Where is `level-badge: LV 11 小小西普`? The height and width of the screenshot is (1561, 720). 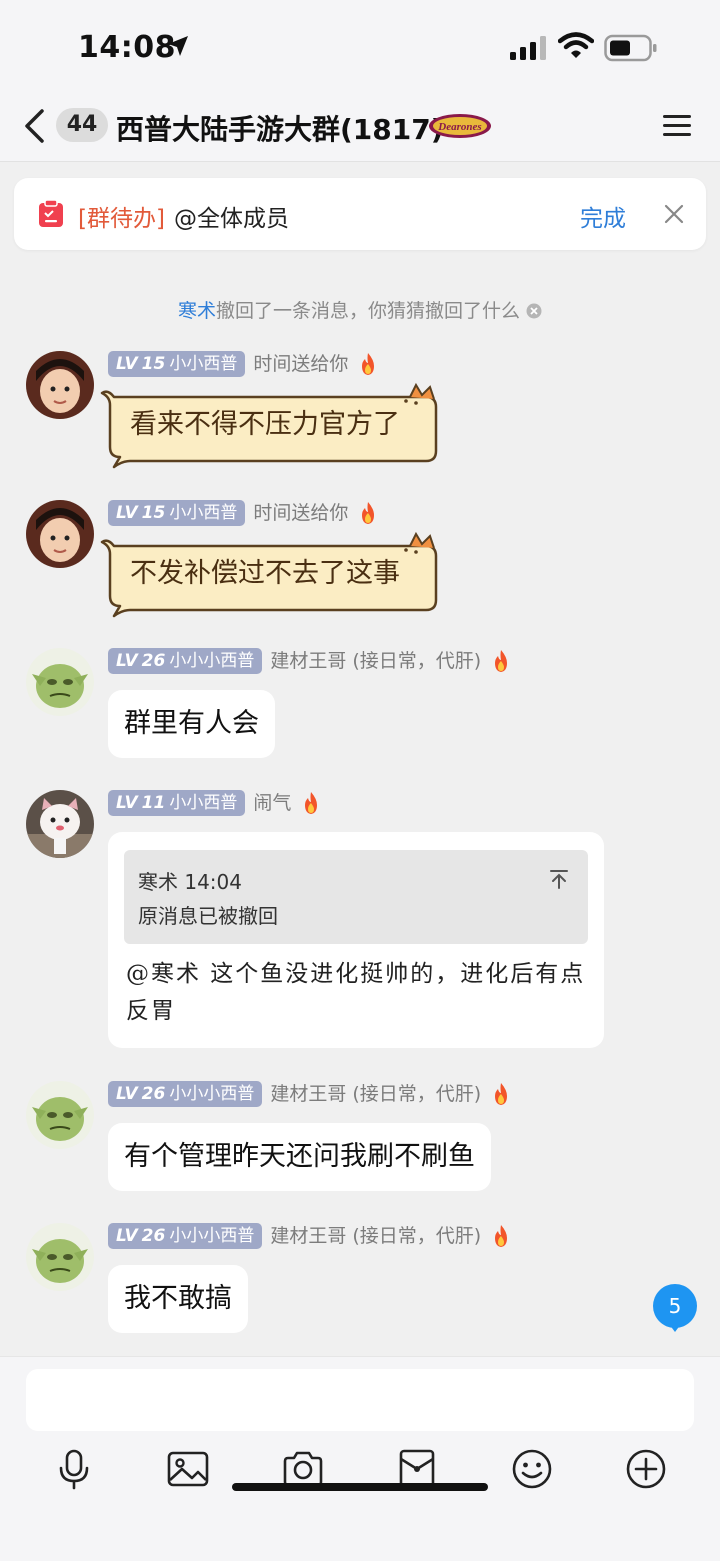 level-badge: LV 11 小小西普 is located at coordinates (177, 803).